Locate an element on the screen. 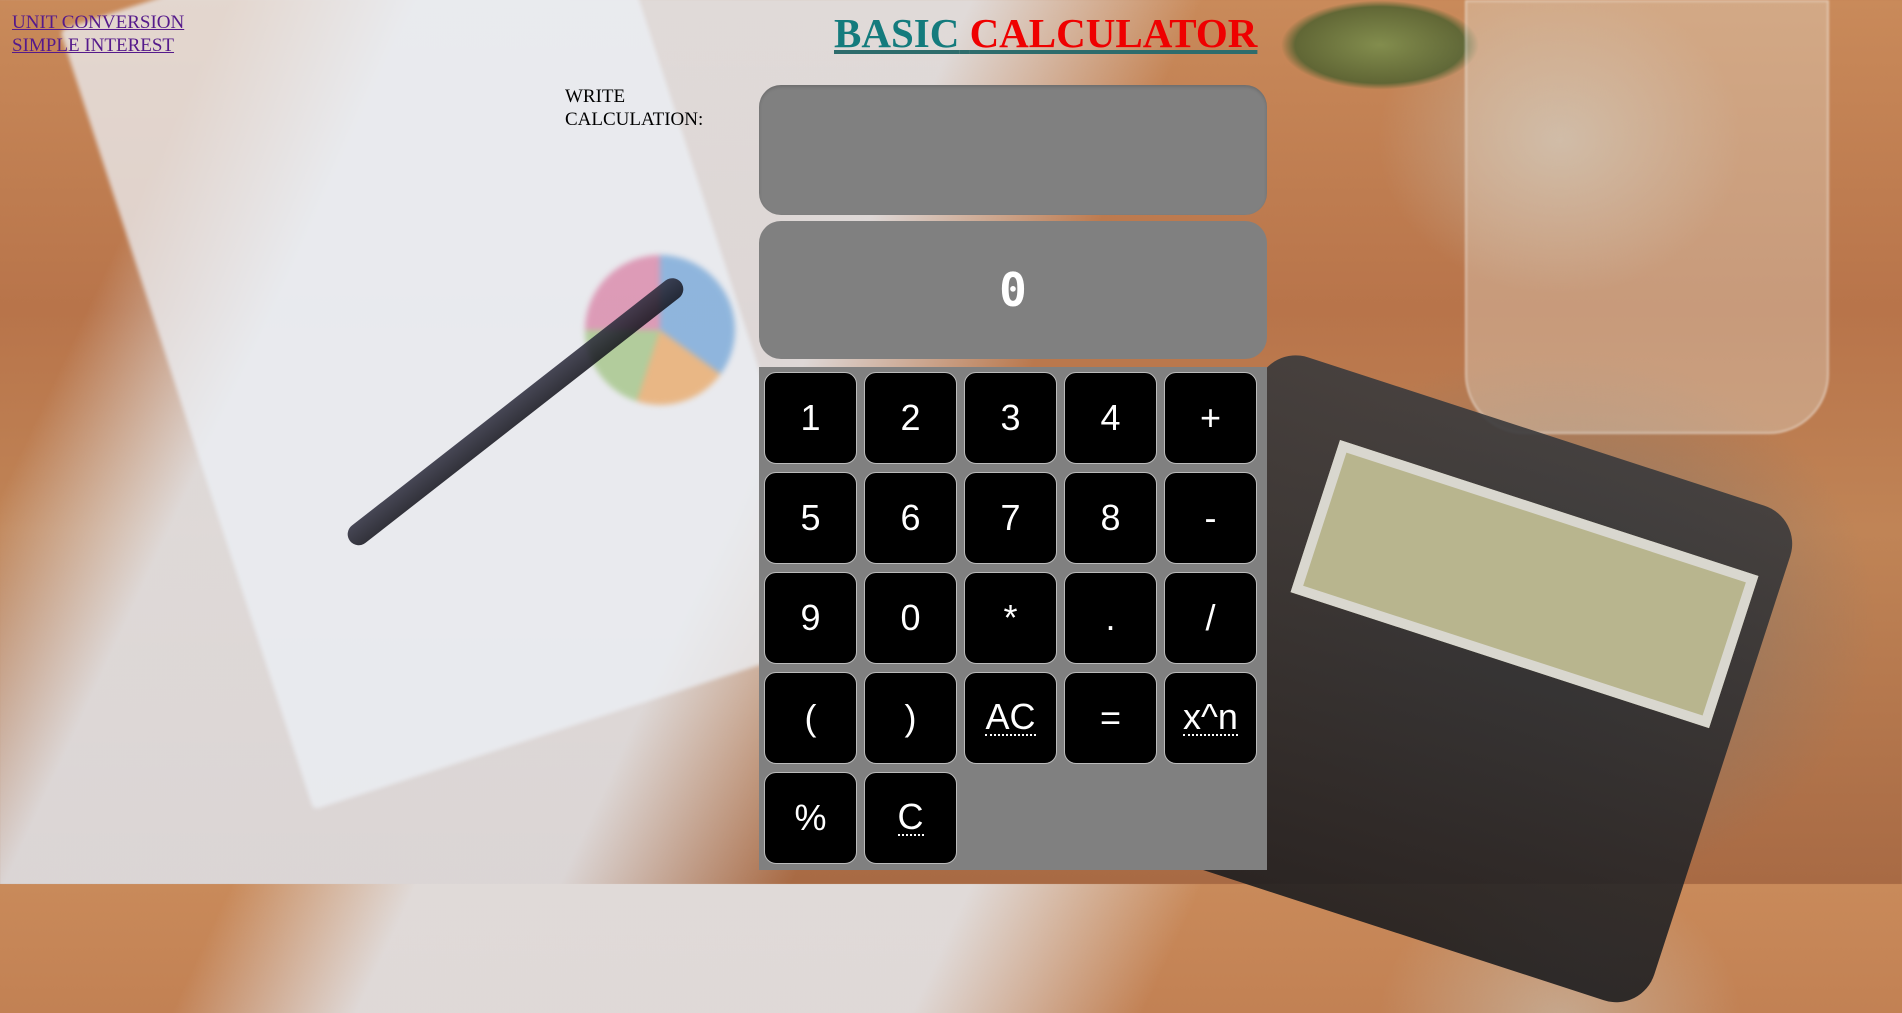 This screenshot has width=1902, height=1013. key-close-paren: ) is located at coordinates (910, 718).